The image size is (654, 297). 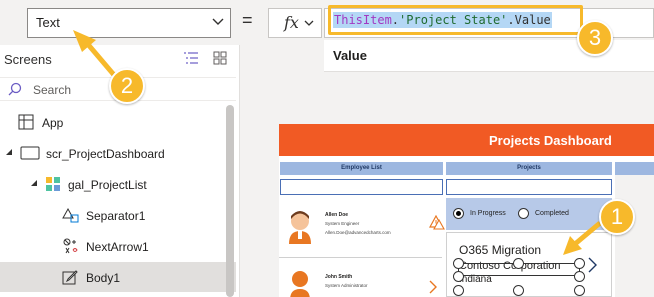 I want to click on callout-badge-3: 3, so click(x=595, y=38).